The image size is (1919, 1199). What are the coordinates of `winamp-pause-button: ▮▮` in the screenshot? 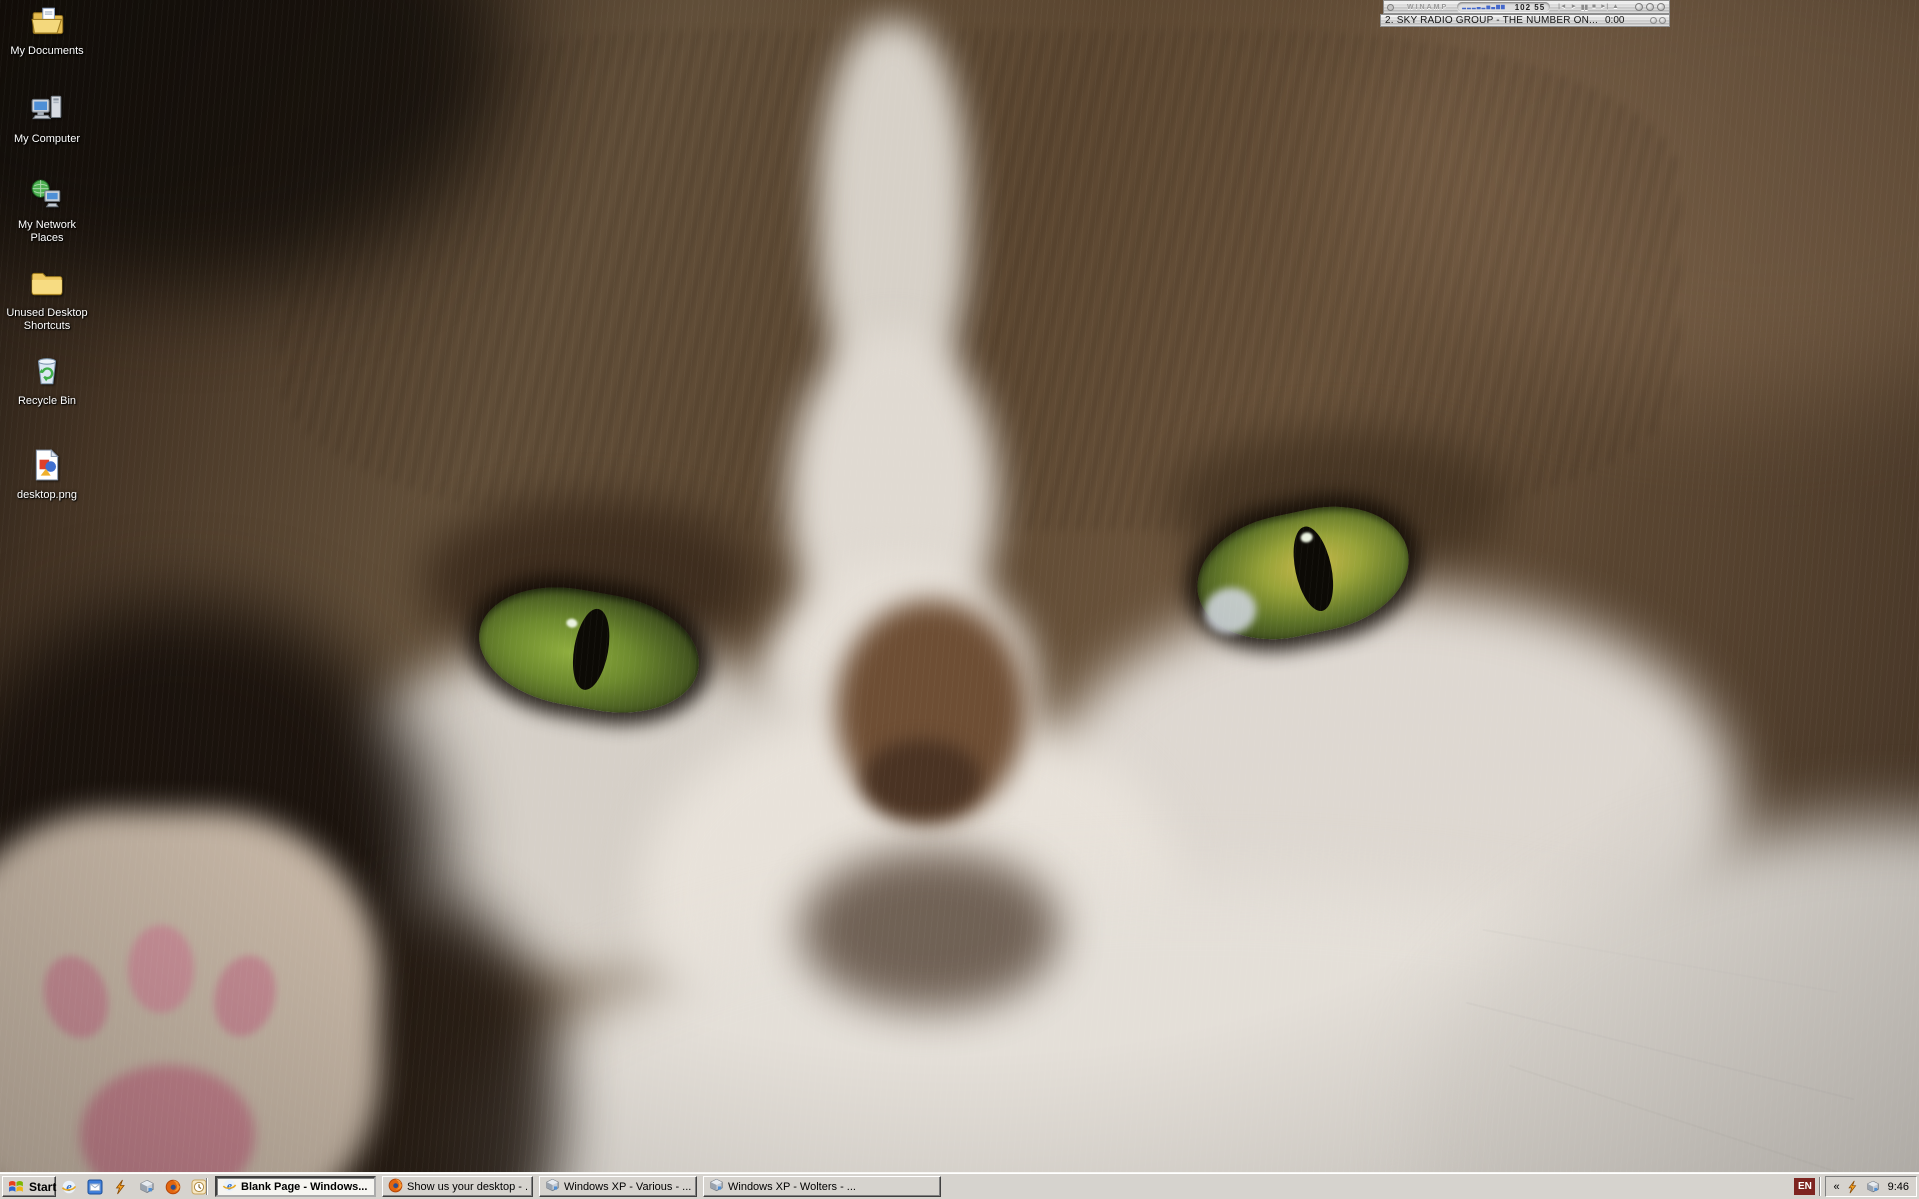 It's located at (1584, 7).